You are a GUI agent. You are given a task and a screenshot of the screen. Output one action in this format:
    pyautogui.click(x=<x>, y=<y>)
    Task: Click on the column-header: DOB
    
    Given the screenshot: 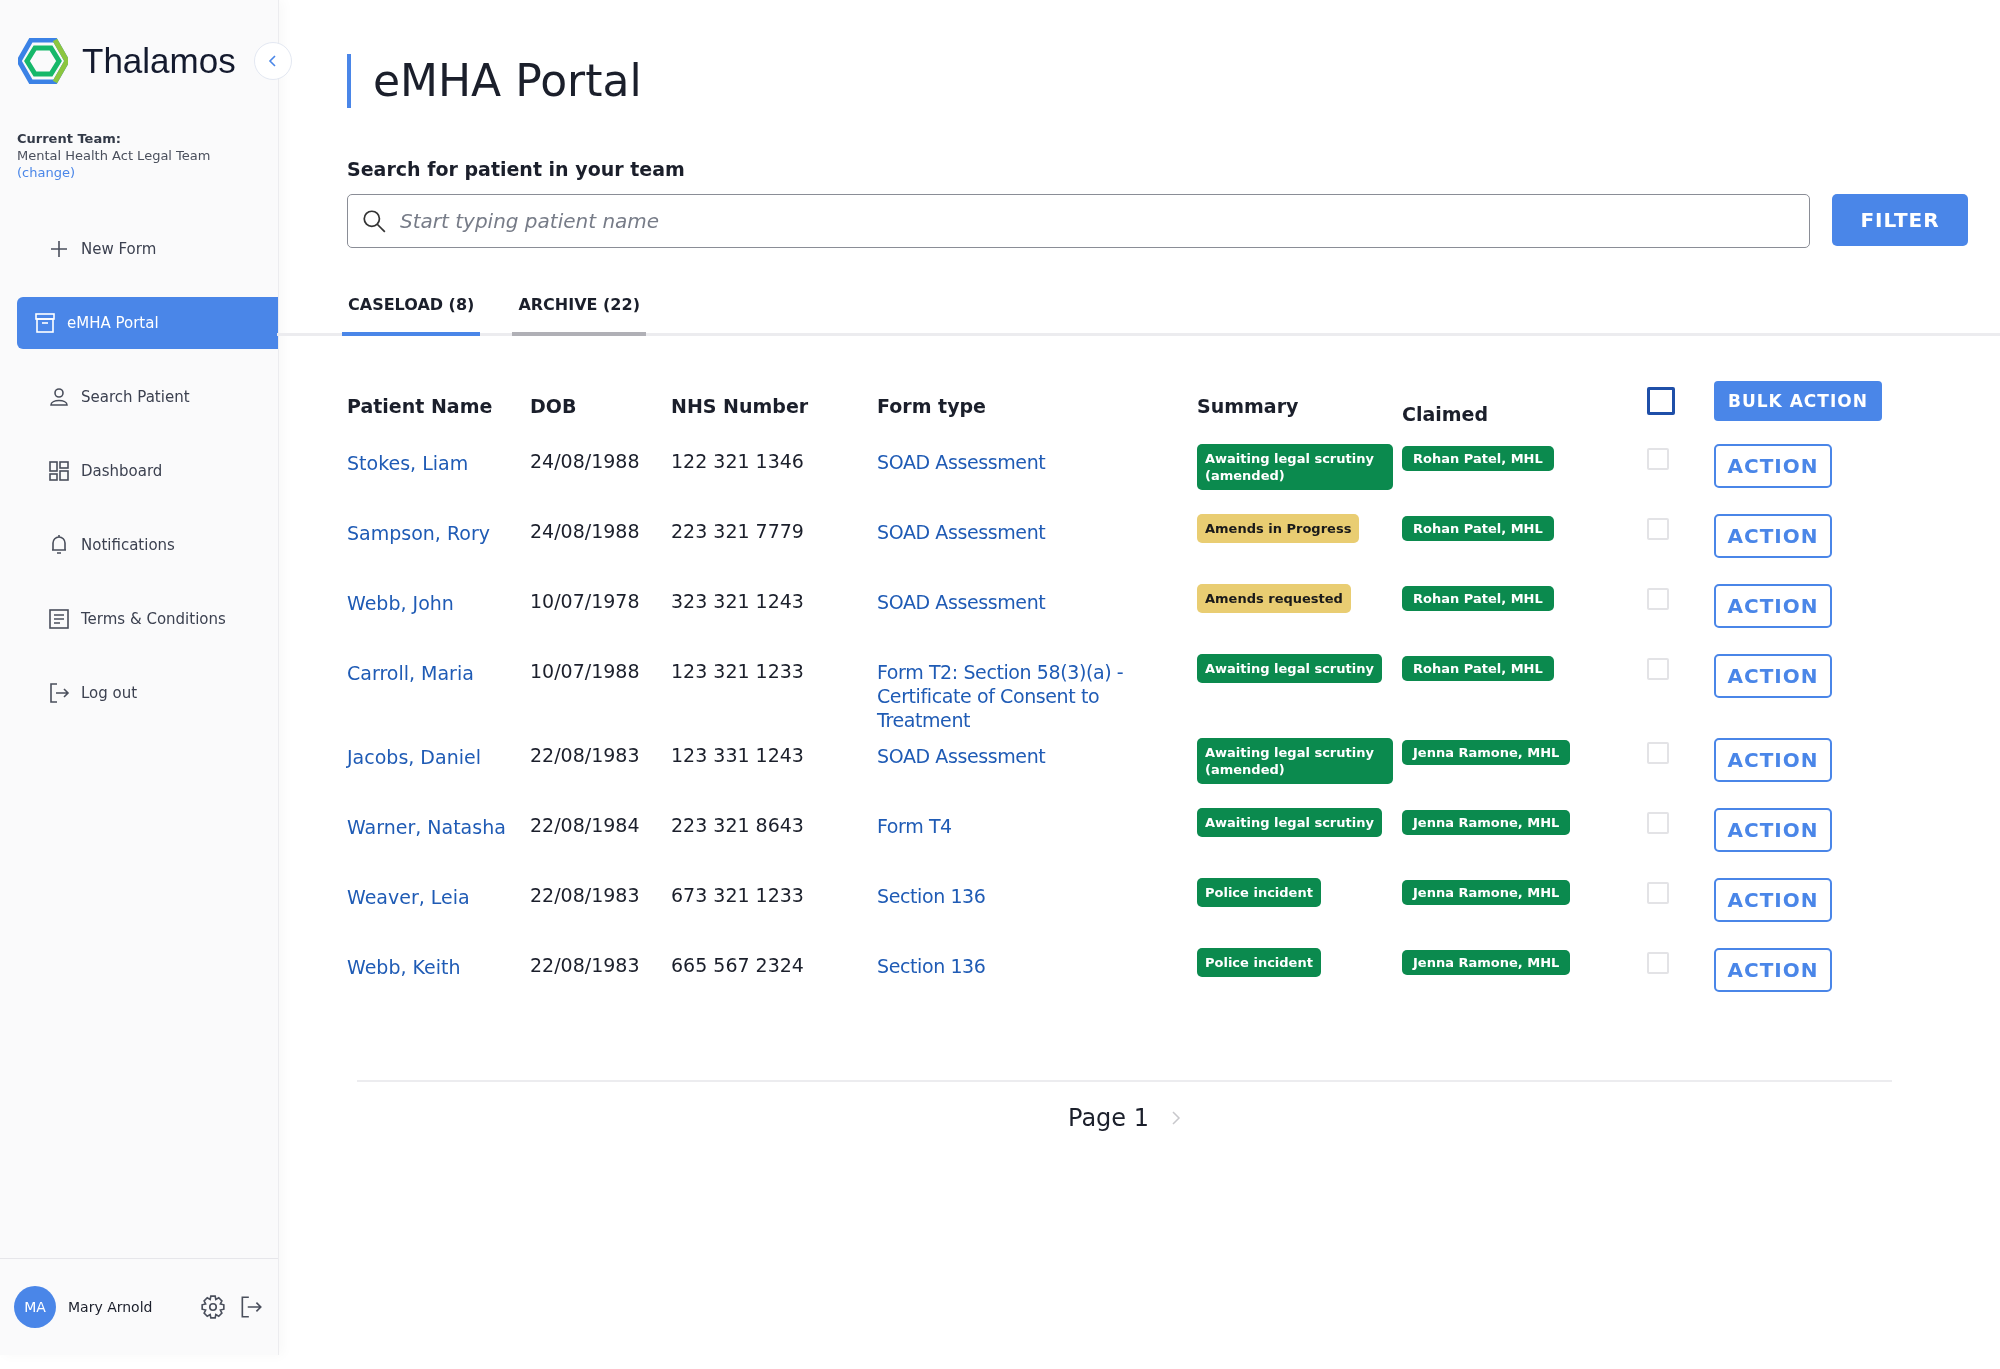 What is the action you would take?
    pyautogui.click(x=554, y=406)
    